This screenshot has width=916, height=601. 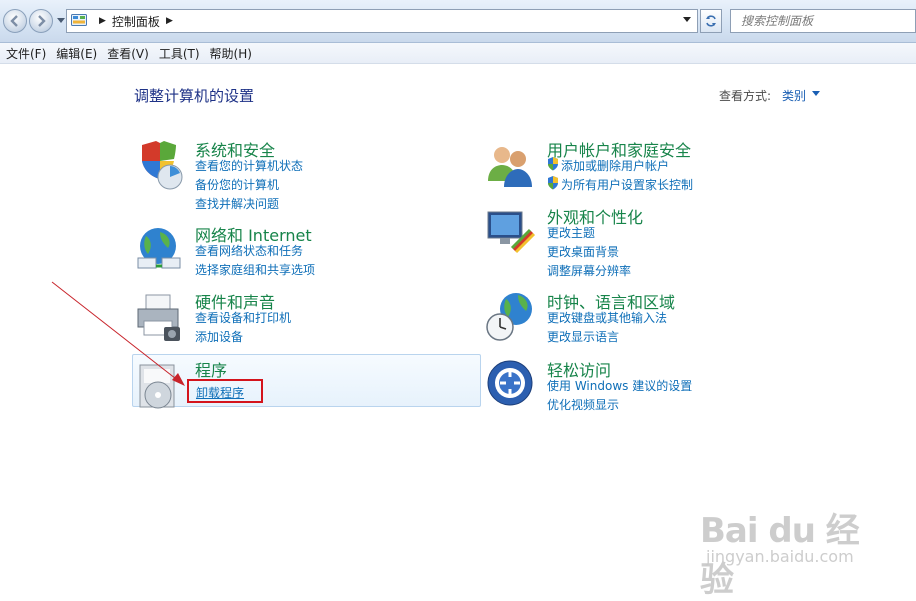 I want to click on menu-file: 文件(F), so click(x=29, y=53).